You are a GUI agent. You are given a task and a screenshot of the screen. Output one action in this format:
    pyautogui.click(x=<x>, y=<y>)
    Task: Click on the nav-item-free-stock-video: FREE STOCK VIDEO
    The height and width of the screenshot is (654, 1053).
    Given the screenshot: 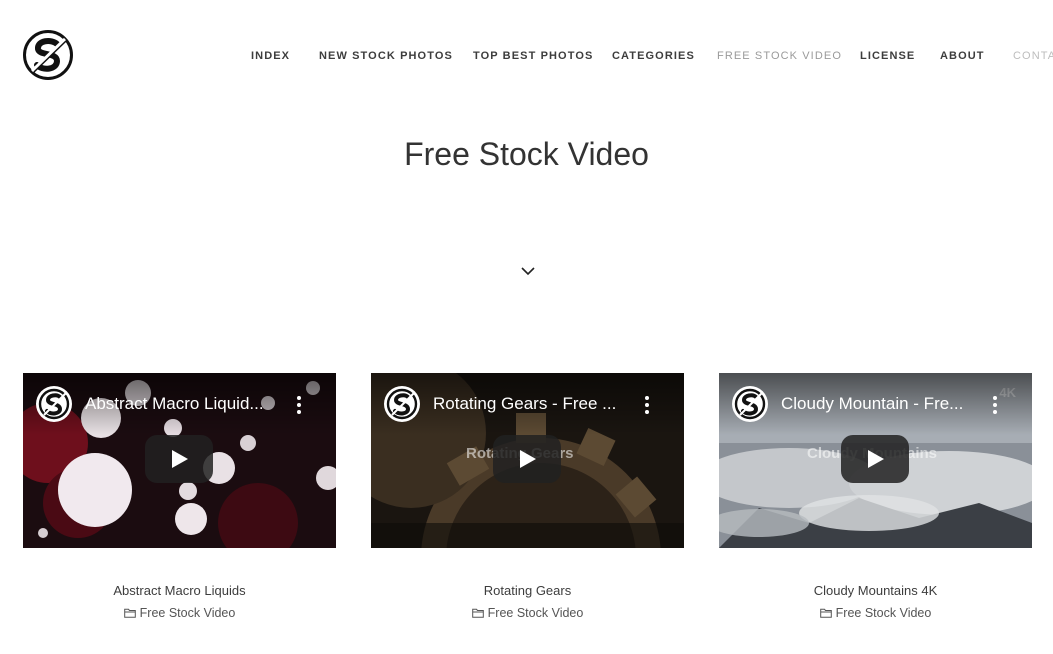 What is the action you would take?
    pyautogui.click(x=779, y=56)
    